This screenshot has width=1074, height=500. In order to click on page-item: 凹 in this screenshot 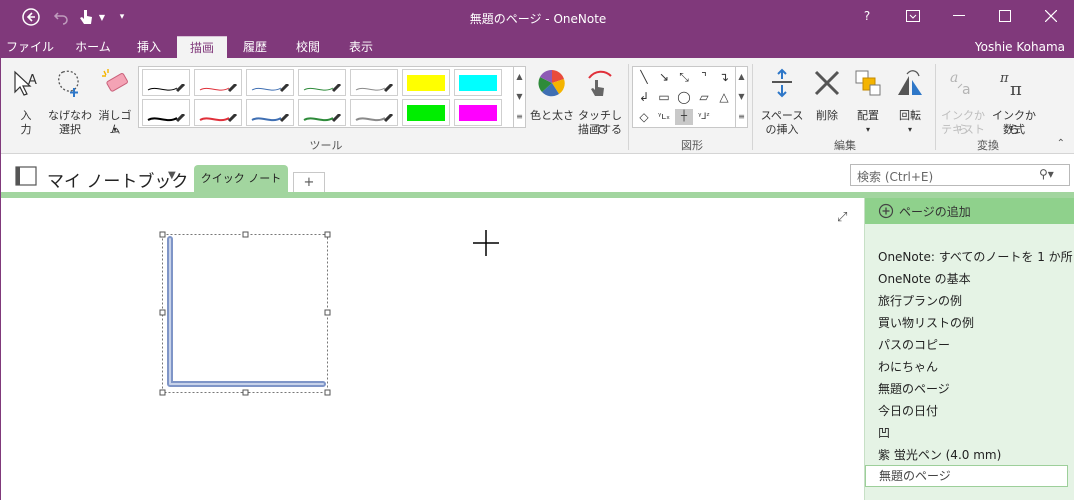, I will do `click(884, 432)`.